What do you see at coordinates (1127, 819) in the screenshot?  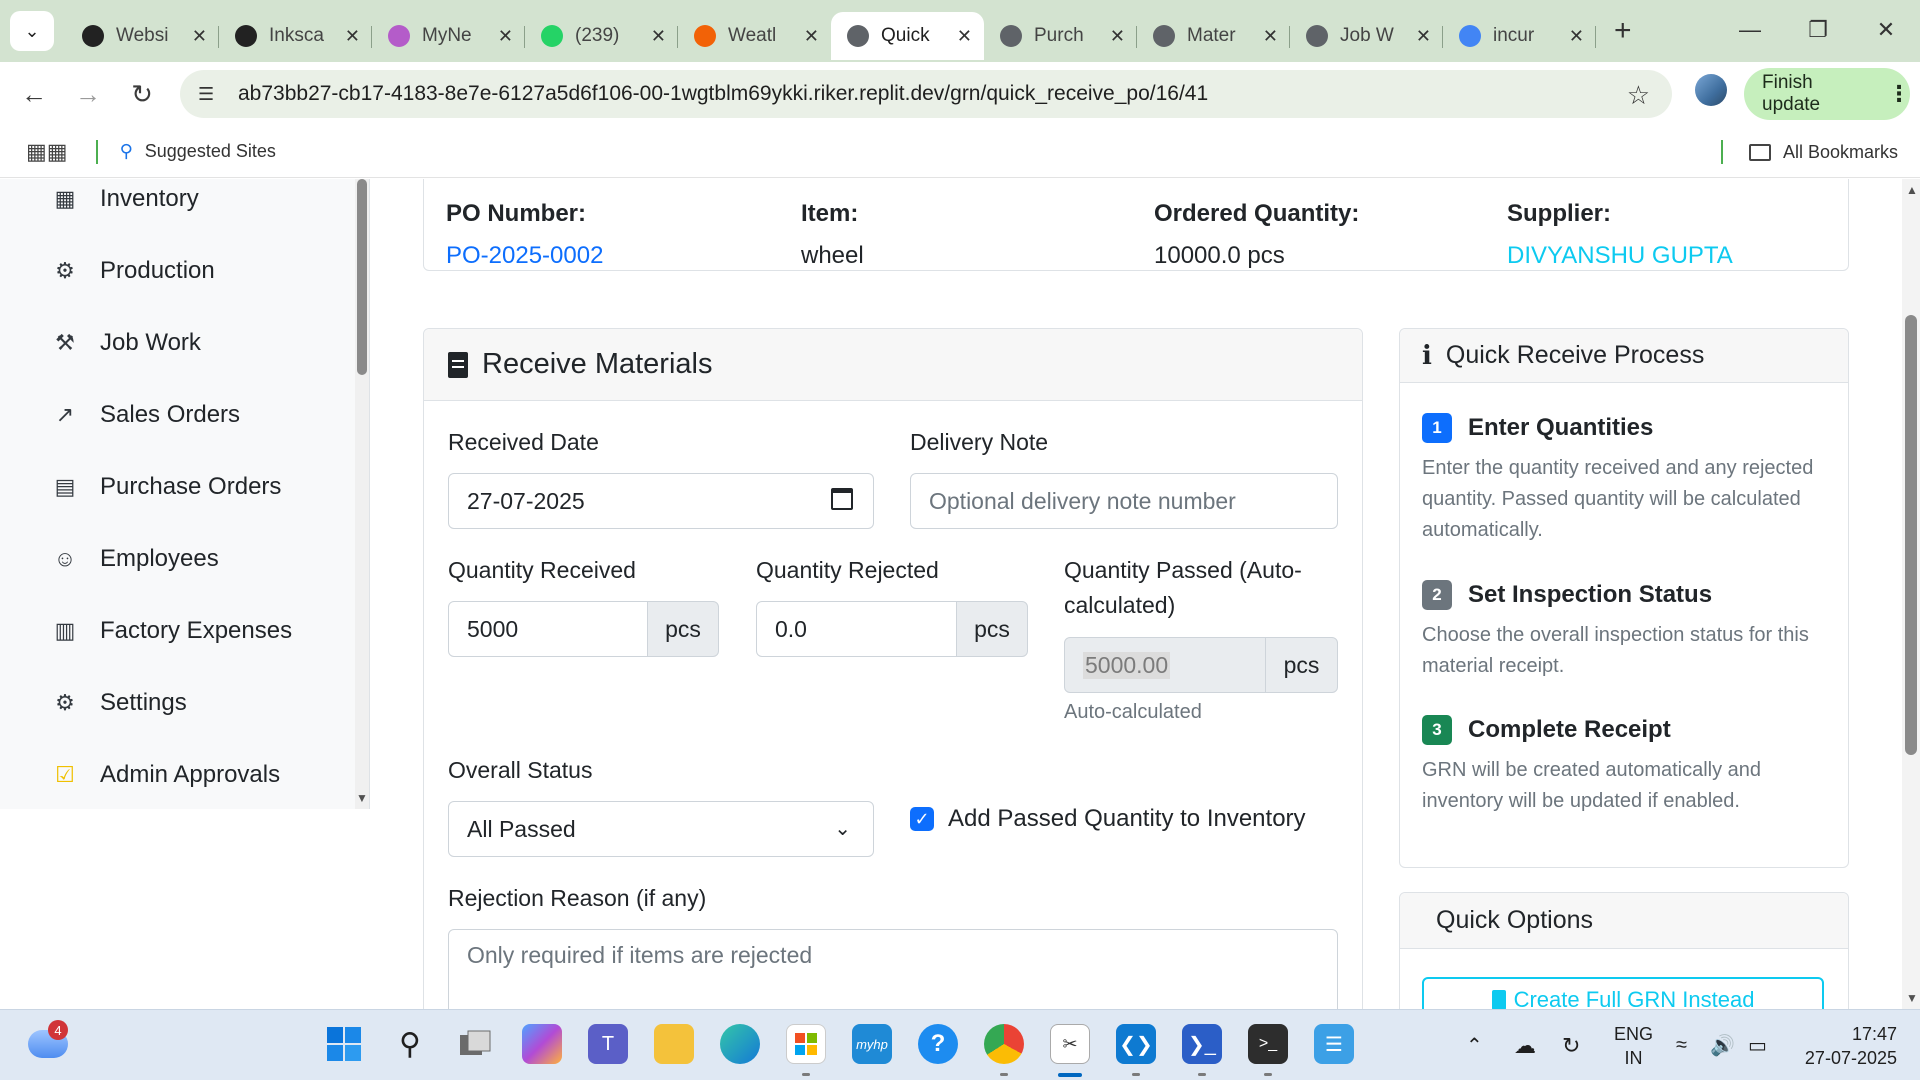 I see `add-inventory-label: Add Passed Quantity to Inventory` at bounding box center [1127, 819].